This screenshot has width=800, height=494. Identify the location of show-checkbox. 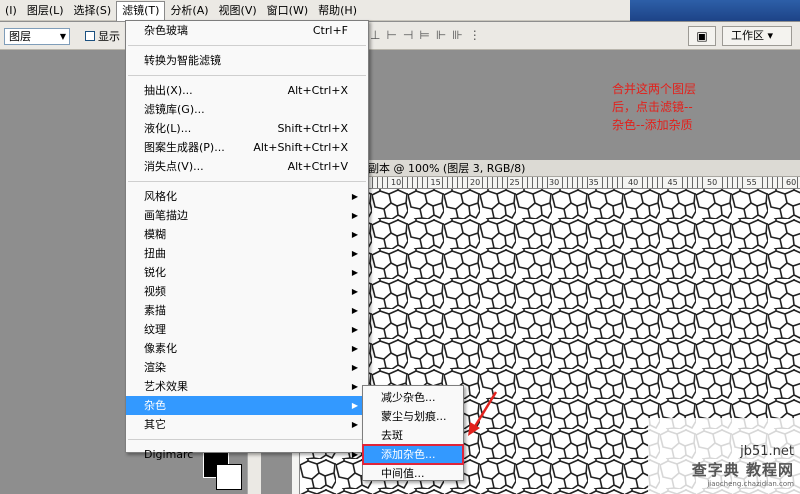
(90, 36).